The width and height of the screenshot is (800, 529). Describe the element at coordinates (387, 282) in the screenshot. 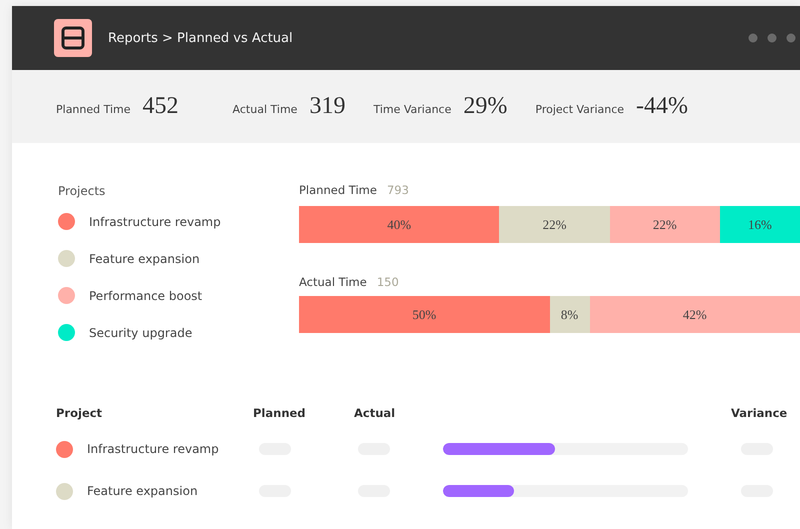

I see `bar-total: 150` at that location.